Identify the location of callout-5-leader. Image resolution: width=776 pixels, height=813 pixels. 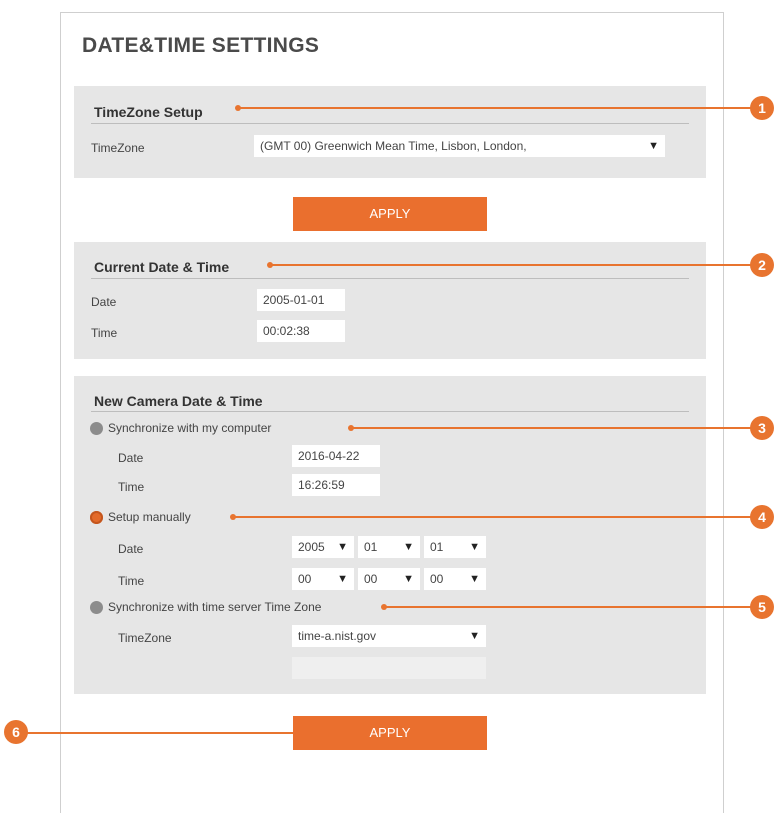
(570, 607).